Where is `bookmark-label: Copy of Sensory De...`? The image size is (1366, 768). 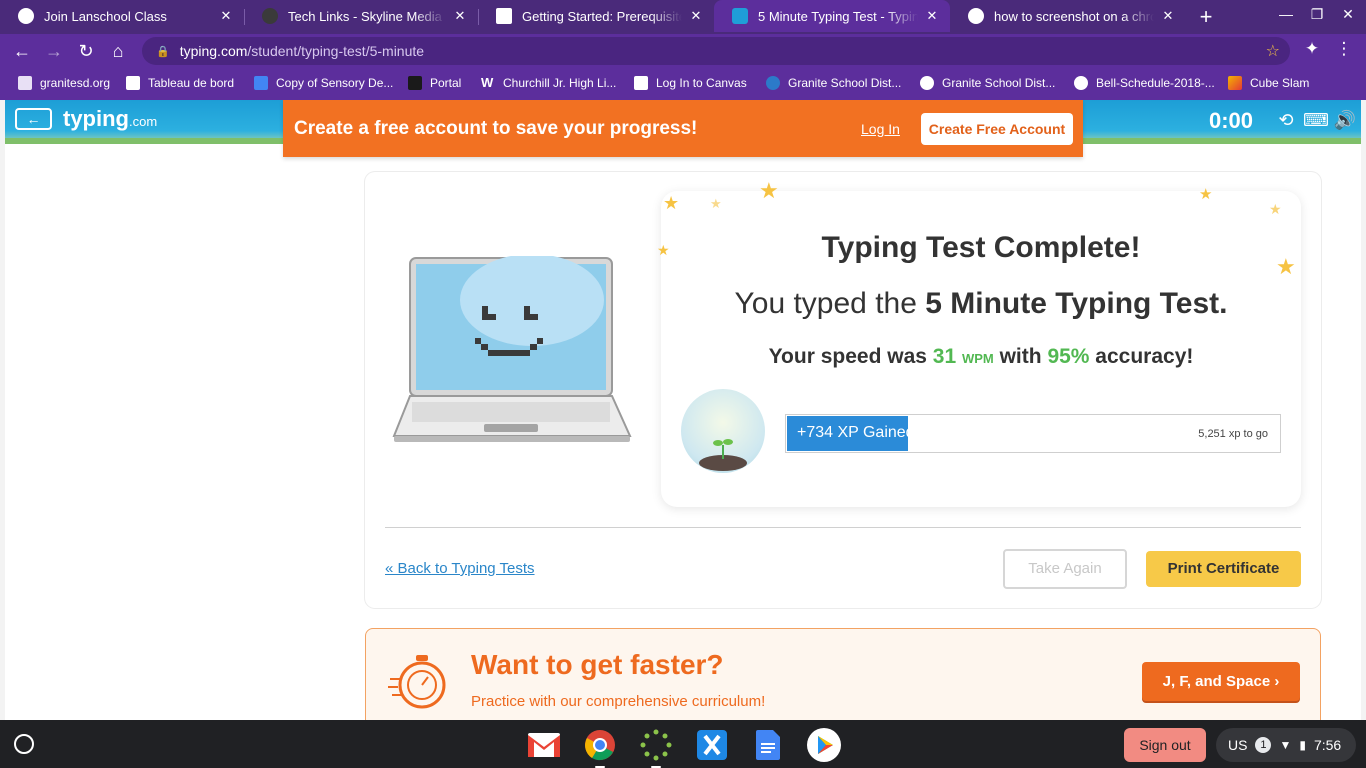 bookmark-label: Copy of Sensory De... is located at coordinates (335, 83).